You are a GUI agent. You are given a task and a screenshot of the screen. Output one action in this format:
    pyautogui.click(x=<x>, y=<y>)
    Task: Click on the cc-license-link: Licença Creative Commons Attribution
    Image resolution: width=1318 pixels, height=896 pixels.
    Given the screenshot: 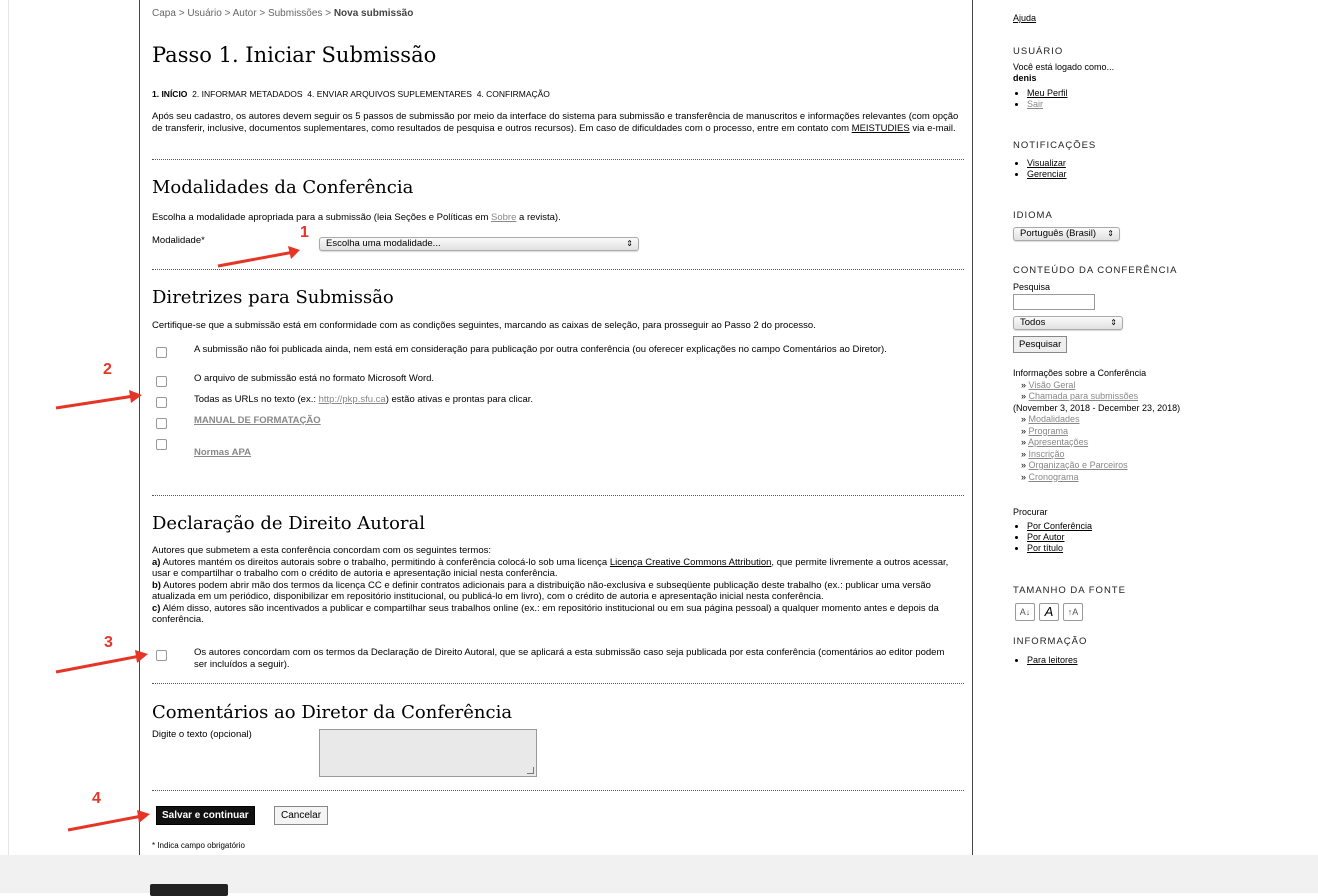 What is the action you would take?
    pyautogui.click(x=691, y=562)
    